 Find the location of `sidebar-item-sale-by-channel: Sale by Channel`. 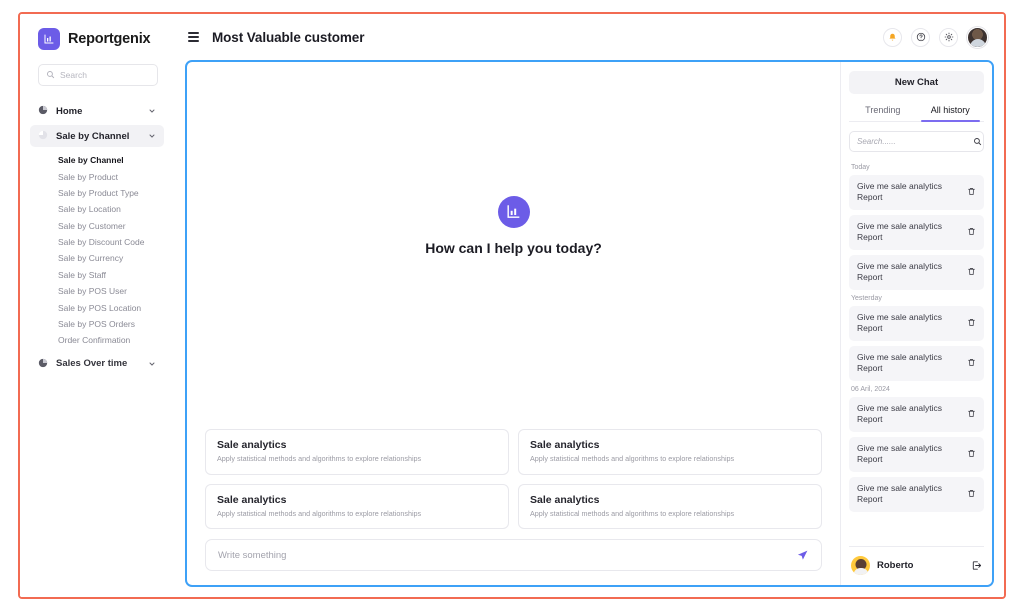

sidebar-item-sale-by-channel: Sale by Channel is located at coordinates (97, 136).